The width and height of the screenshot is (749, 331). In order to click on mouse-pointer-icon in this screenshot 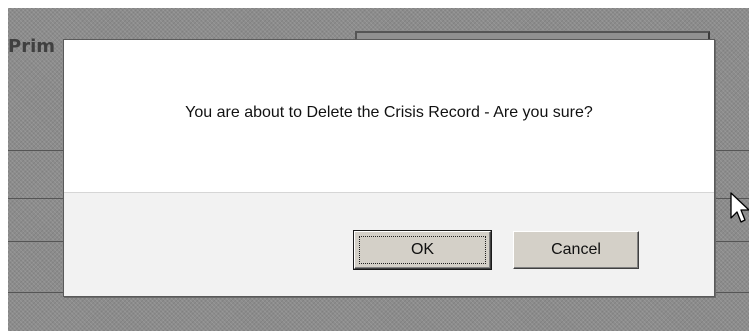, I will do `click(739, 207)`.